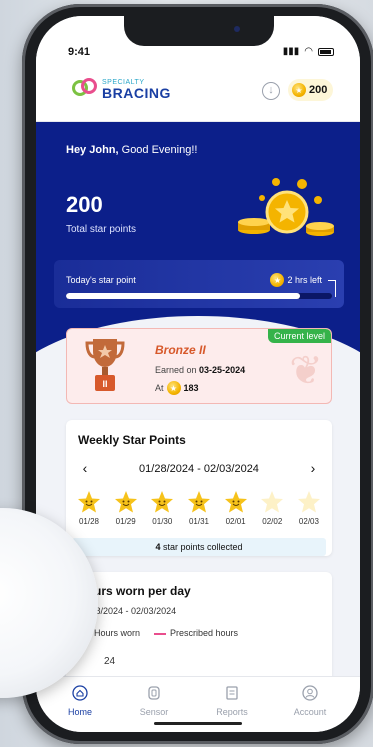 The image size is (373, 747). I want to click on weekly-day-label: 01/28, so click(89, 521).